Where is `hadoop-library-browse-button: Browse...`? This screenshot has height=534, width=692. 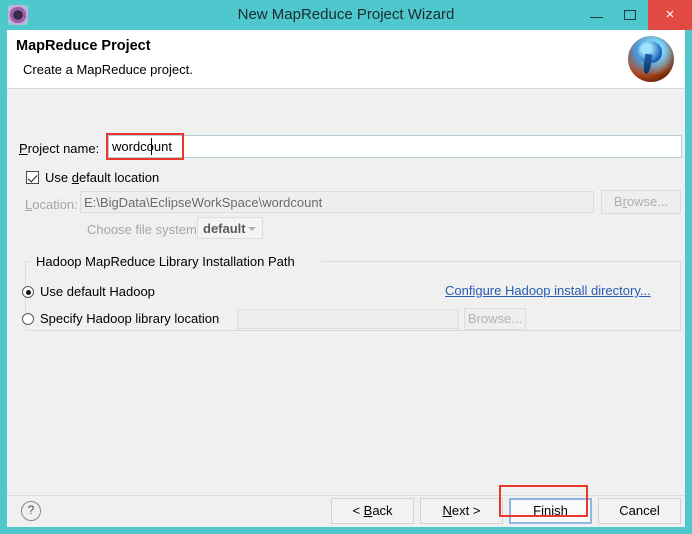
hadoop-library-browse-button: Browse... is located at coordinates (495, 319).